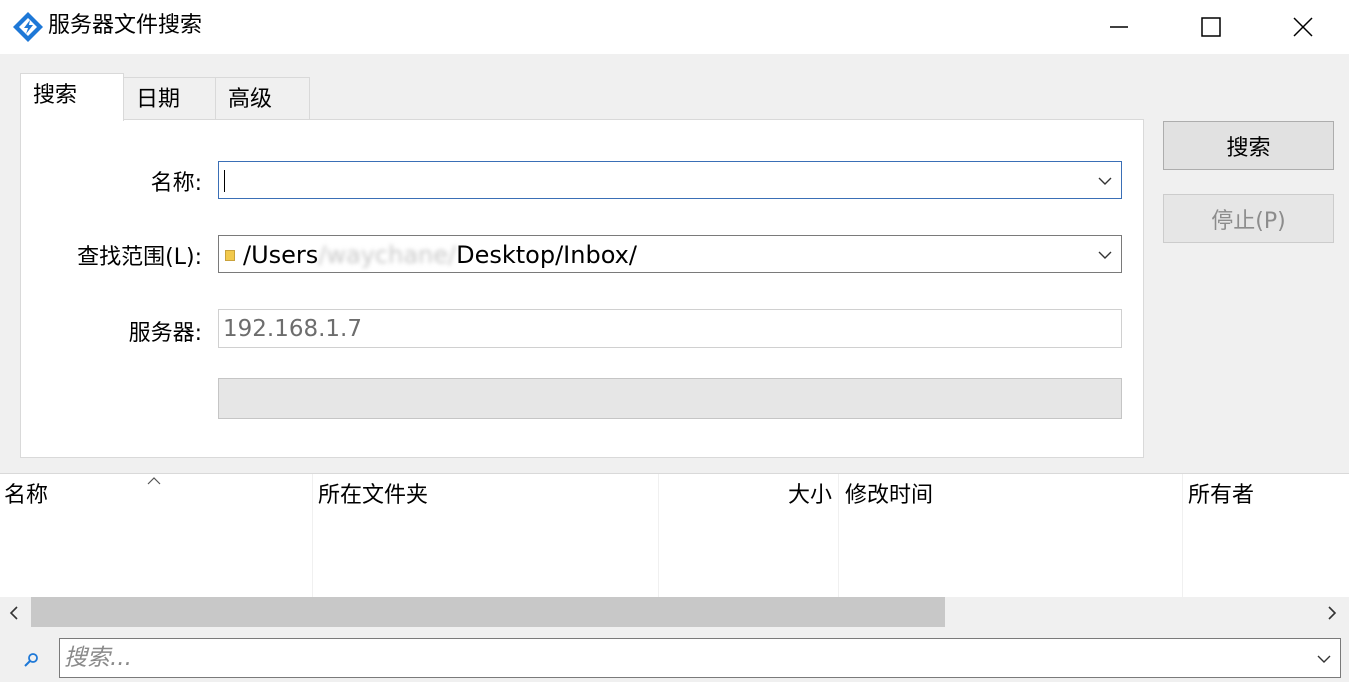 This screenshot has height=682, width=1349. Describe the element at coordinates (546, 255) in the screenshot. I see `scope-path-suffix: Desktop/Inbox/` at that location.